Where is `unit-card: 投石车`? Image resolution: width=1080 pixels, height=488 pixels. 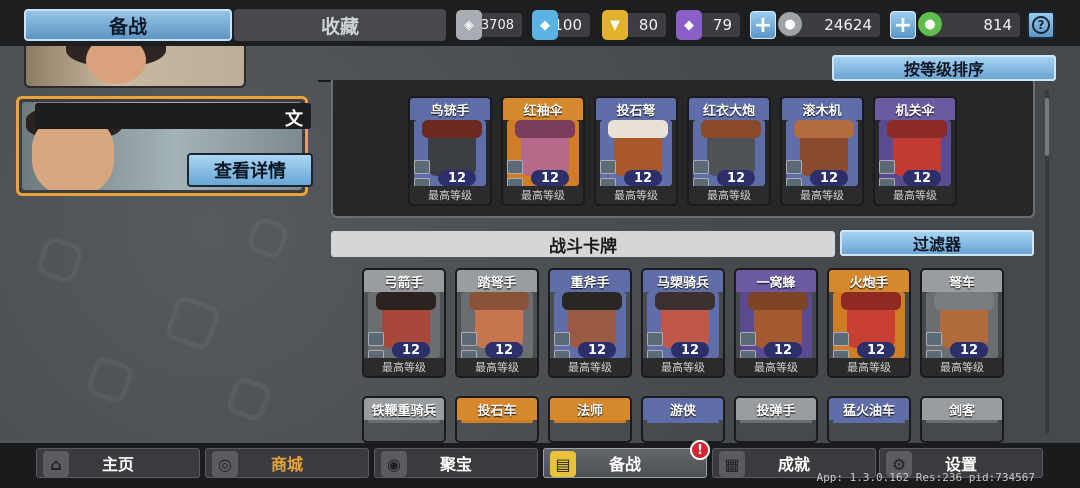 unit-card: 投石车 is located at coordinates (497, 419).